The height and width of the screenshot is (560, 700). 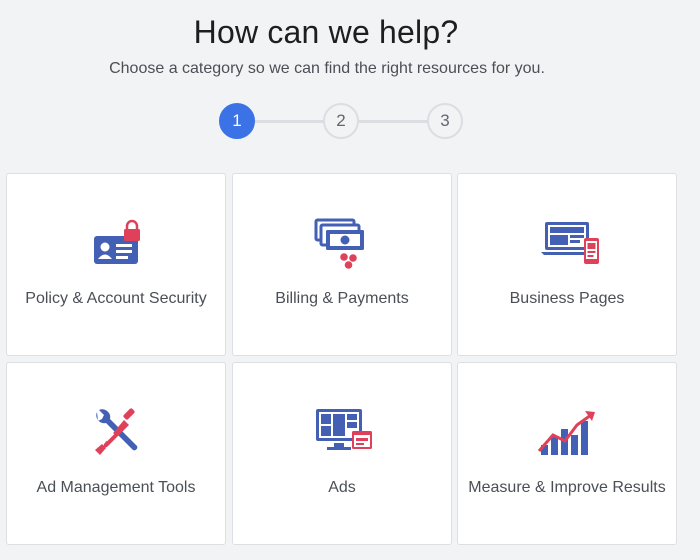 I want to click on growth-chart-icon, so click(x=567, y=433).